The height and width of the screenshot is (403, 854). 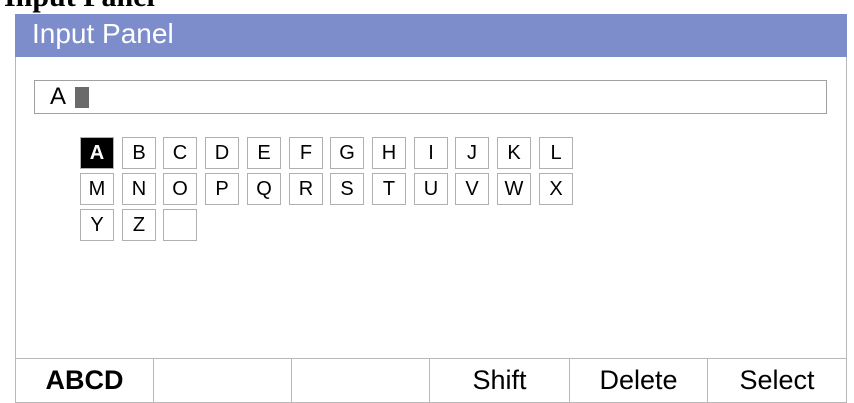 I want to click on key-m: M, so click(x=97, y=189).